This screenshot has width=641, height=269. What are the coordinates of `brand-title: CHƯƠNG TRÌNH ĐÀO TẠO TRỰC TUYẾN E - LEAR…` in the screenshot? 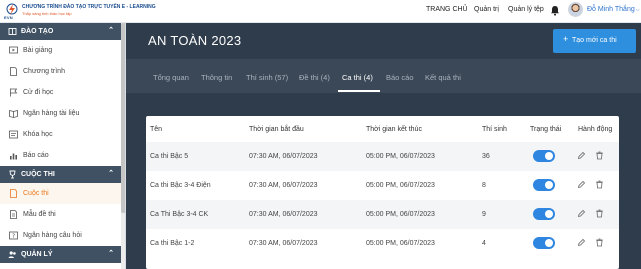 It's located at (89, 7).